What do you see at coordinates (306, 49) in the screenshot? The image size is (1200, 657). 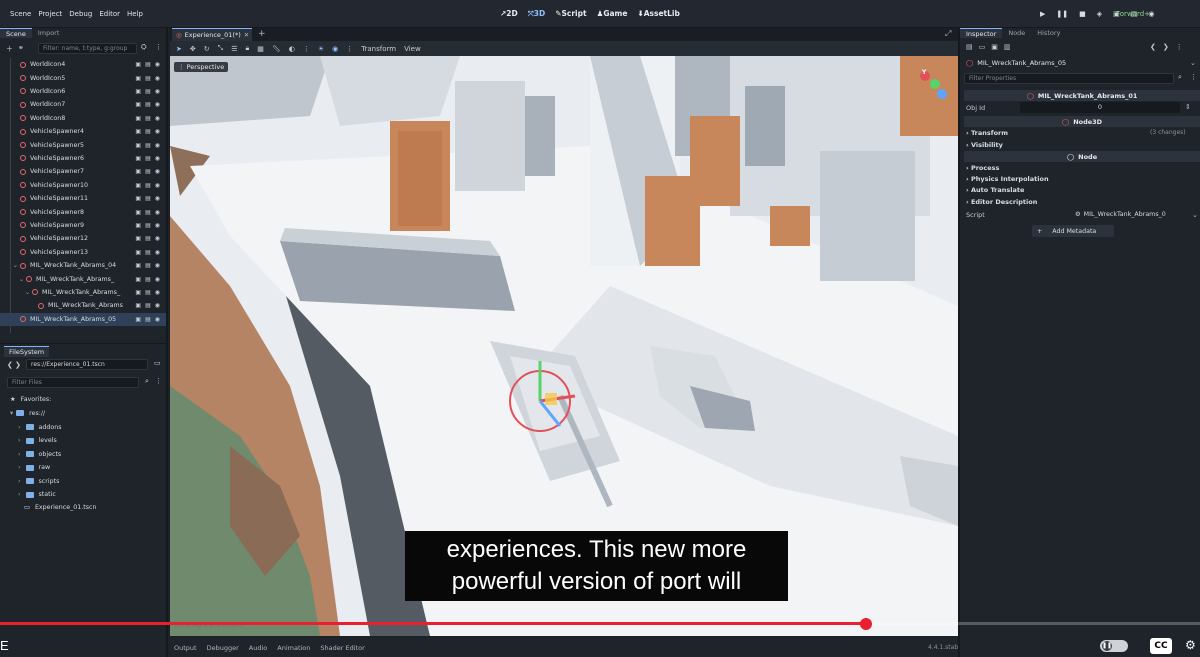 I see `snap-icon: ⋮` at bounding box center [306, 49].